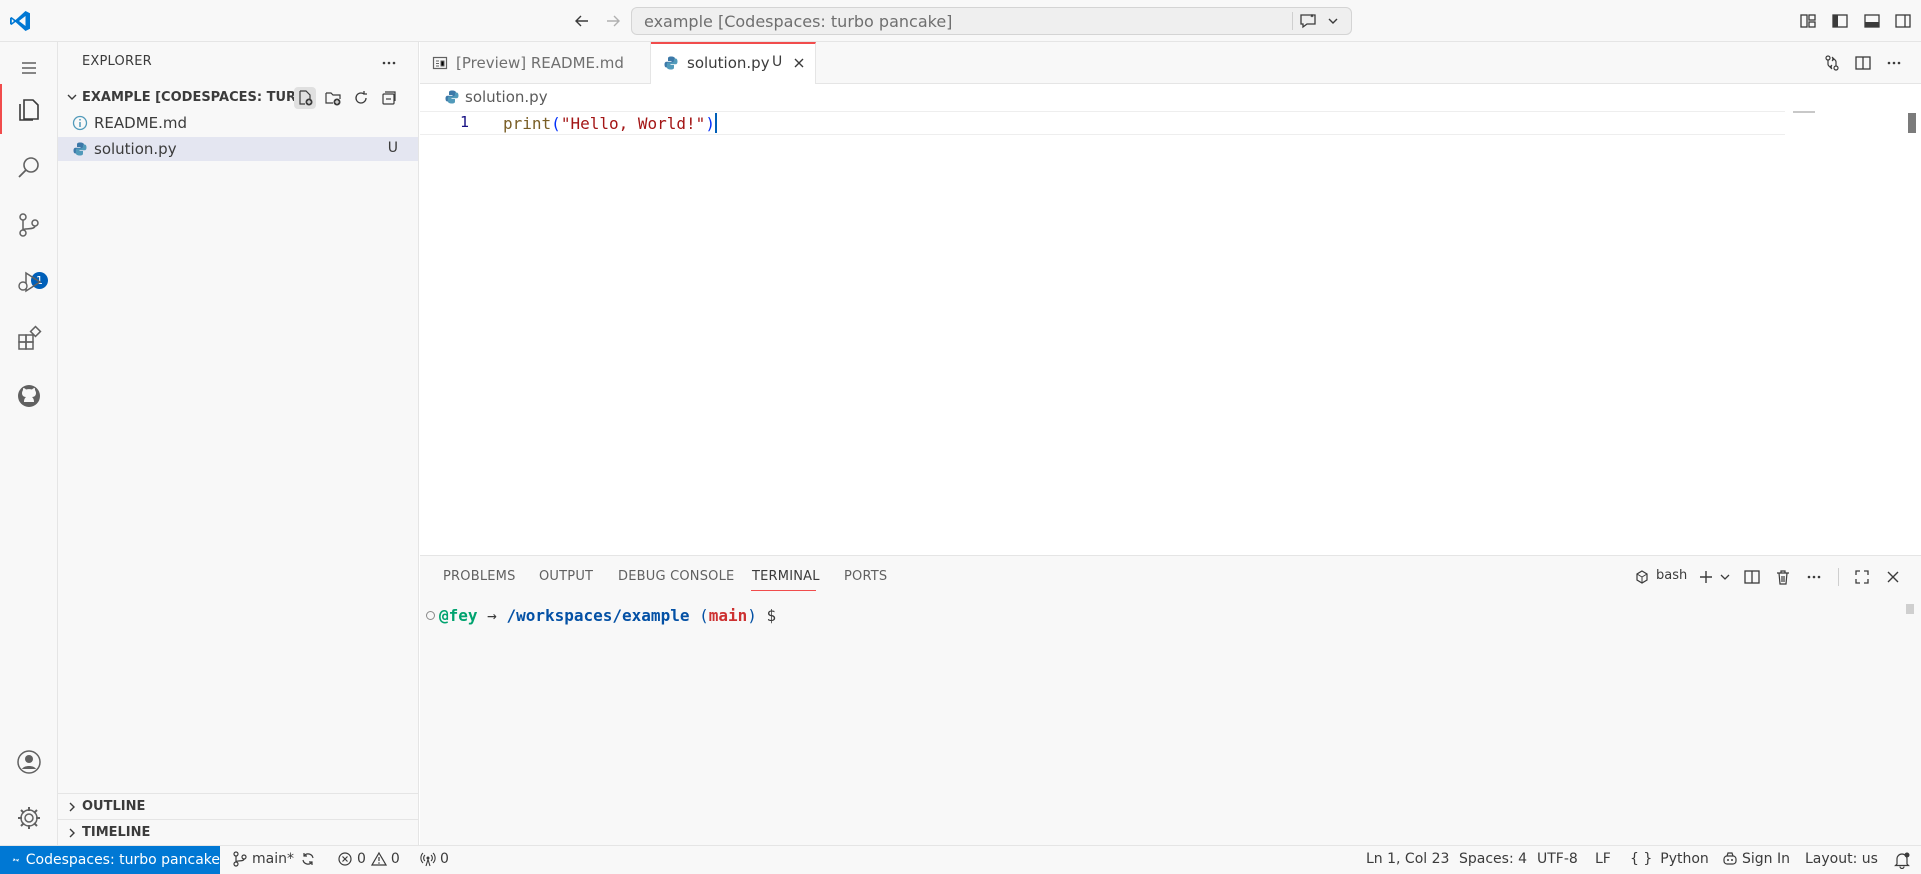  What do you see at coordinates (752, 615) in the screenshot?
I see `terminal-branch-close: )` at bounding box center [752, 615].